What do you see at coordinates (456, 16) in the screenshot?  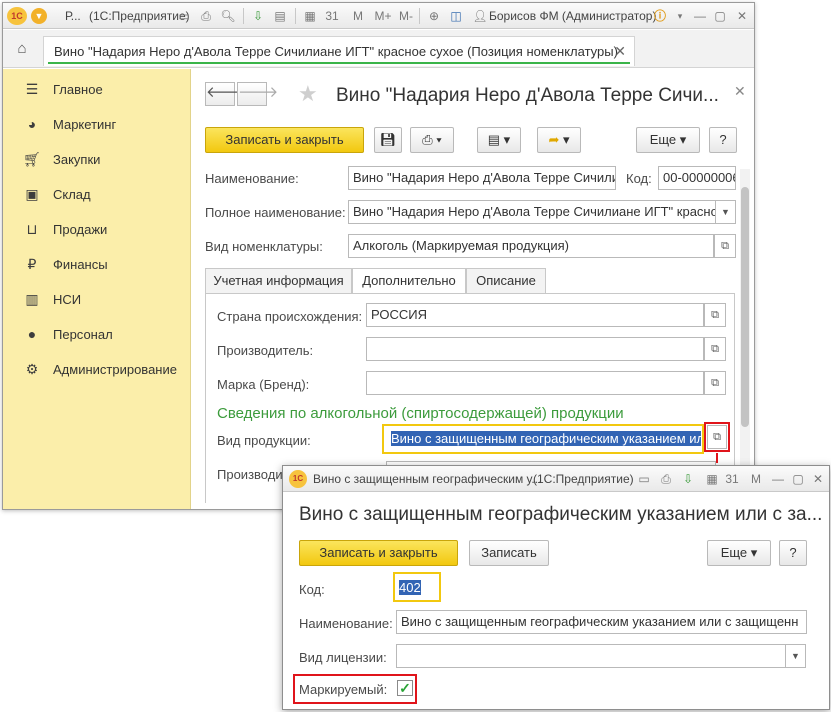 I see `panels-icon: ◫` at bounding box center [456, 16].